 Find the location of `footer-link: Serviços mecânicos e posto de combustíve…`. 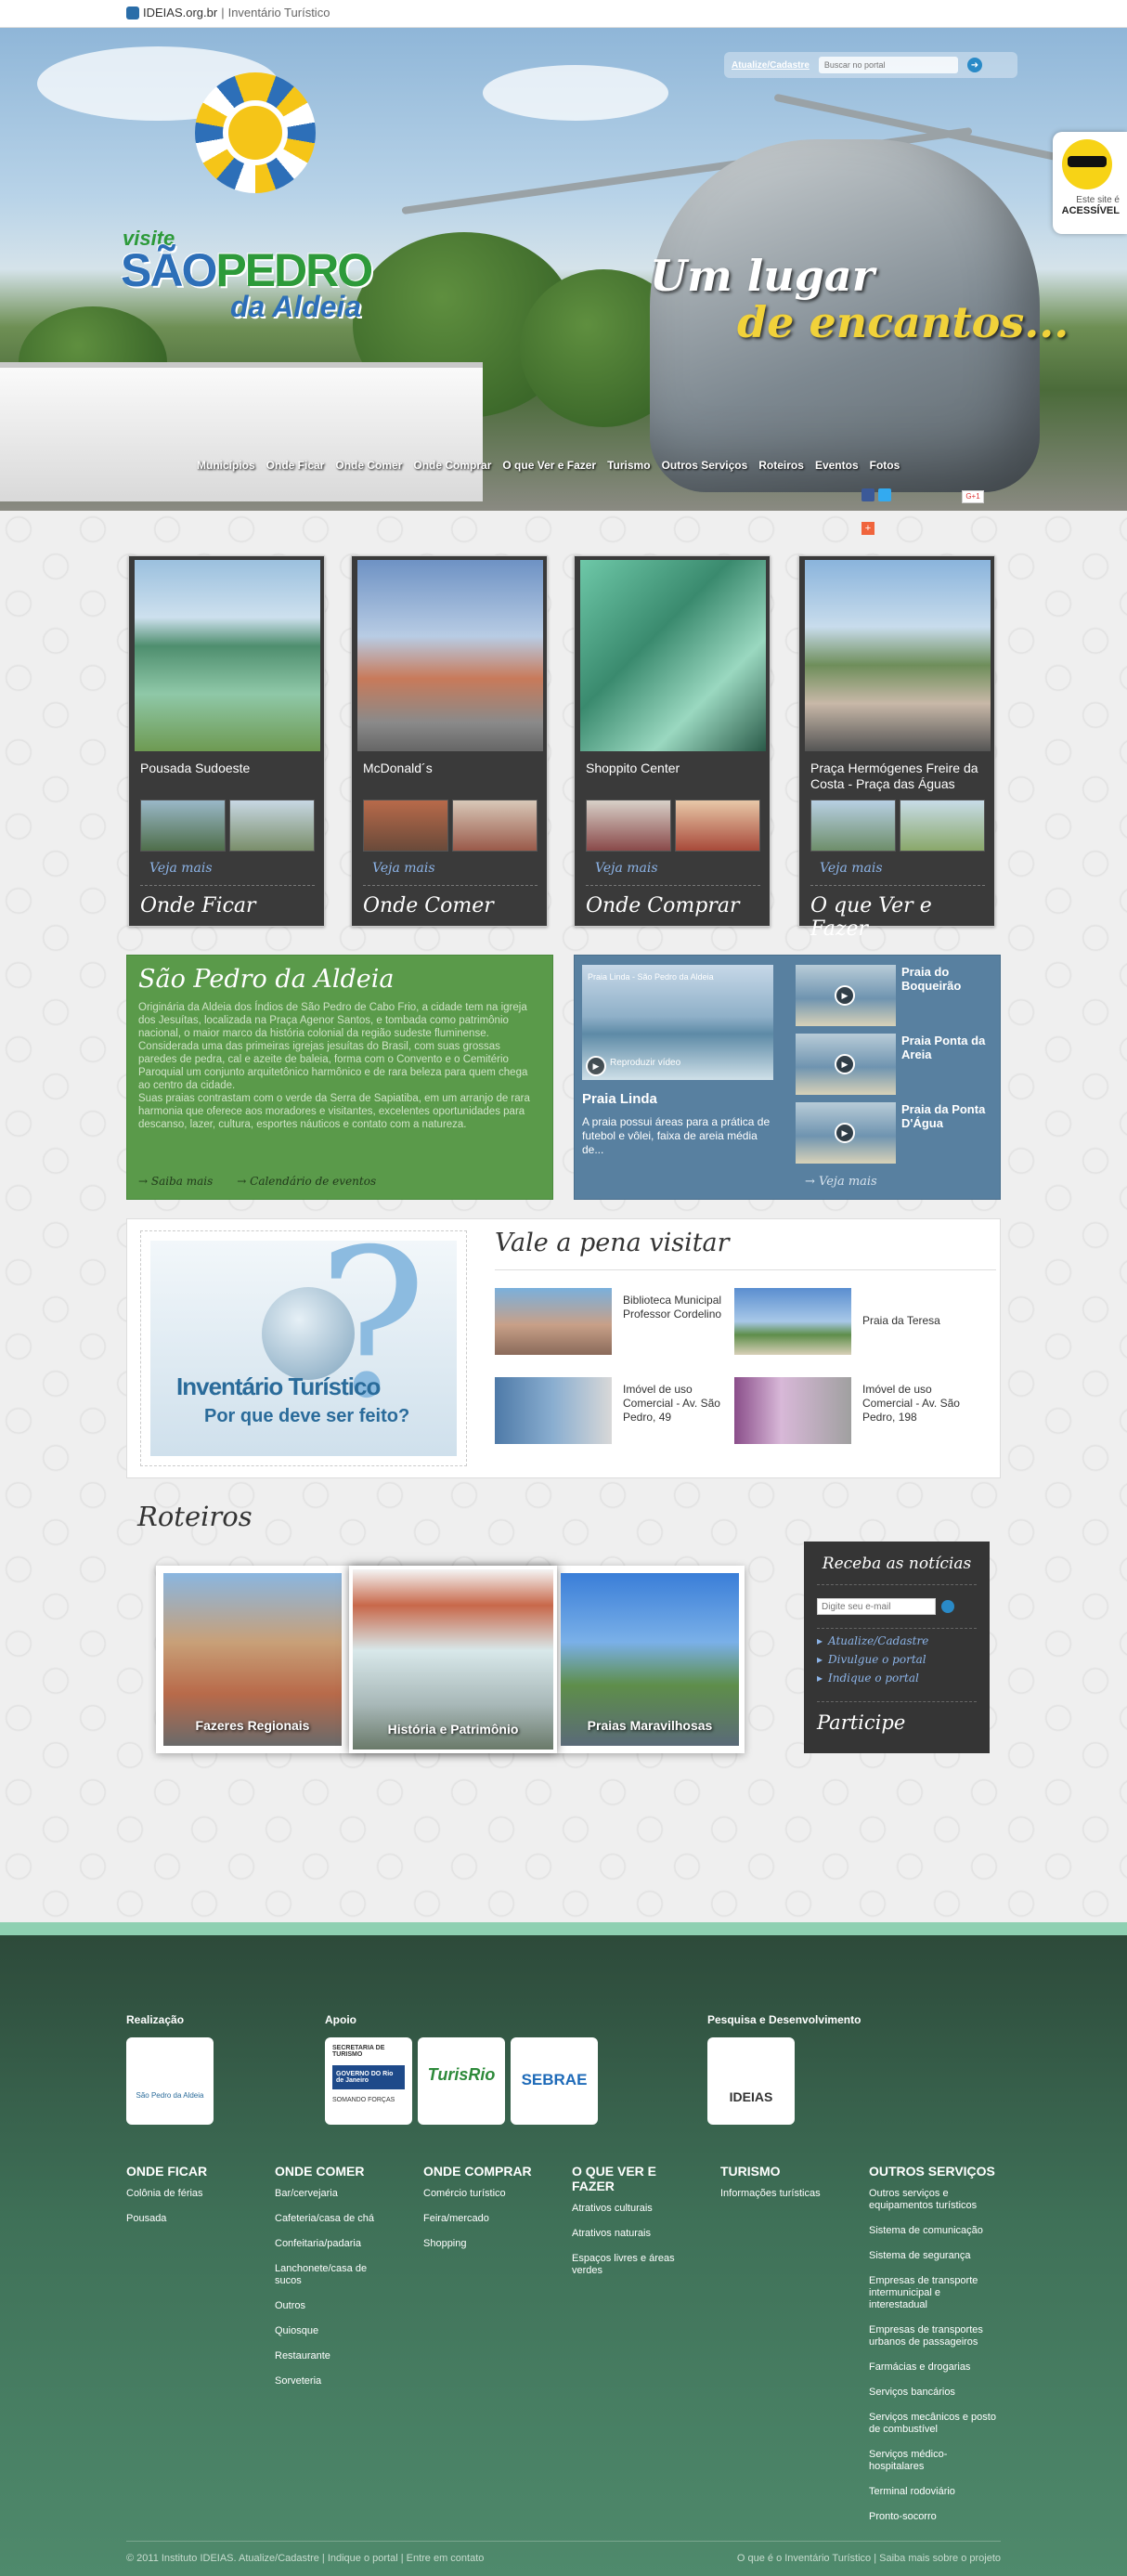

footer-link: Serviços mecânicos e posto de combustíve… is located at coordinates (935, 2424).